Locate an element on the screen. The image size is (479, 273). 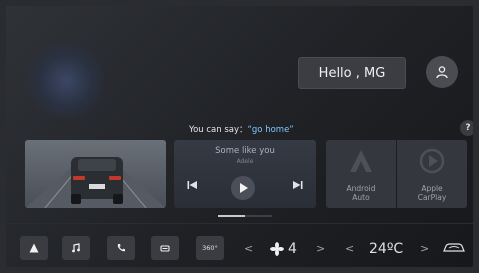
car-rear-image is located at coordinates (95, 174).